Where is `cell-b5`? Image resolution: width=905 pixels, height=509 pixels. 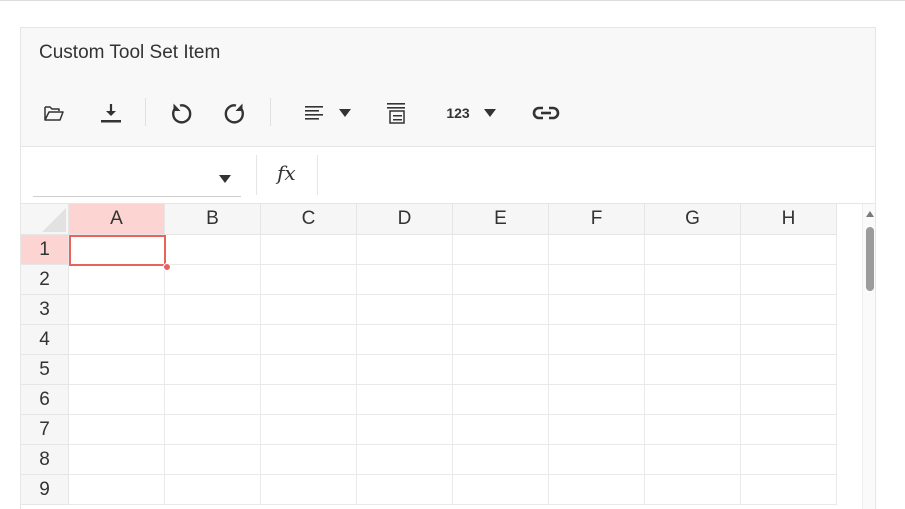
cell-b5 is located at coordinates (213, 370).